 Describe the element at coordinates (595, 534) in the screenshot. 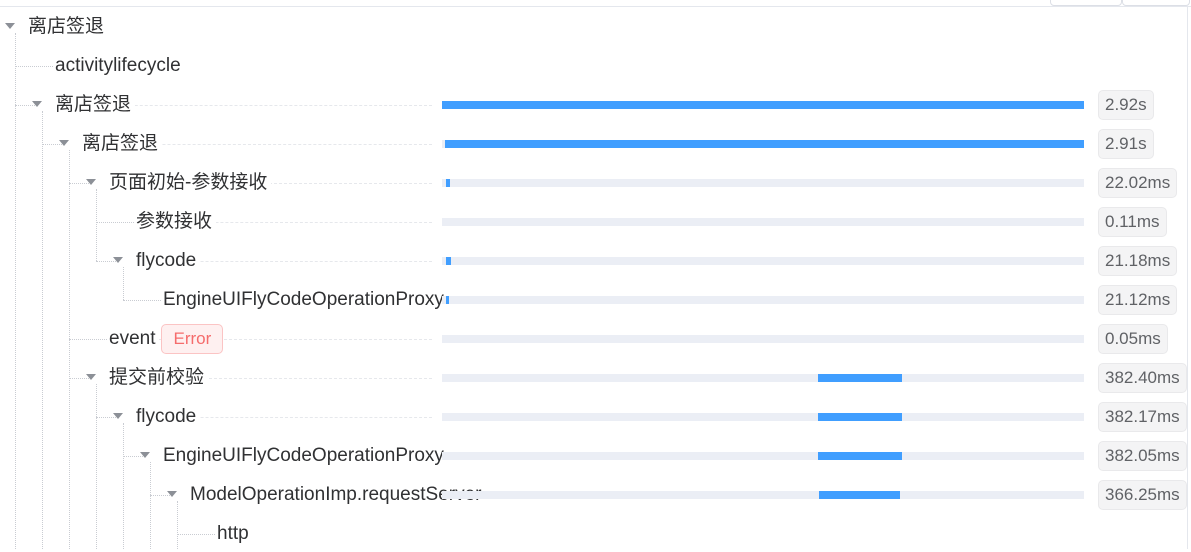

I see `tree-node-row: http` at that location.